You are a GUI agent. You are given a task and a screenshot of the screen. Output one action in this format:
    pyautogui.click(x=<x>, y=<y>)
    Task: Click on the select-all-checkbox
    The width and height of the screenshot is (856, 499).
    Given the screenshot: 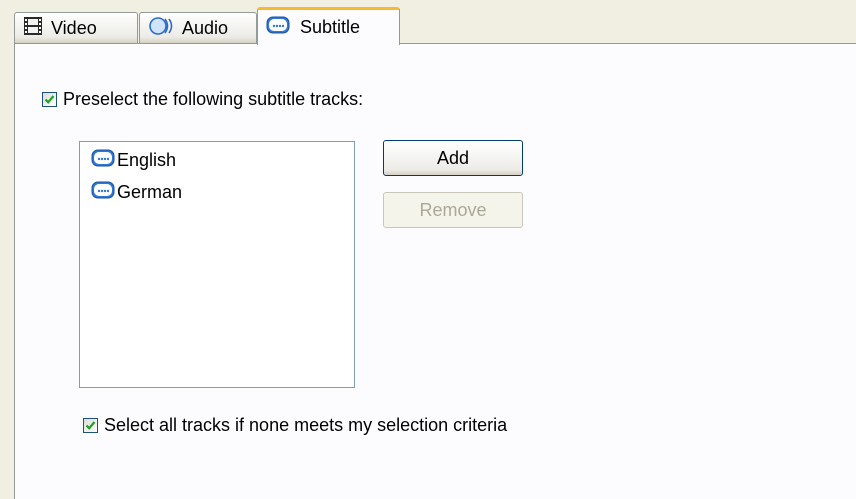 What is the action you would take?
    pyautogui.click(x=90, y=425)
    